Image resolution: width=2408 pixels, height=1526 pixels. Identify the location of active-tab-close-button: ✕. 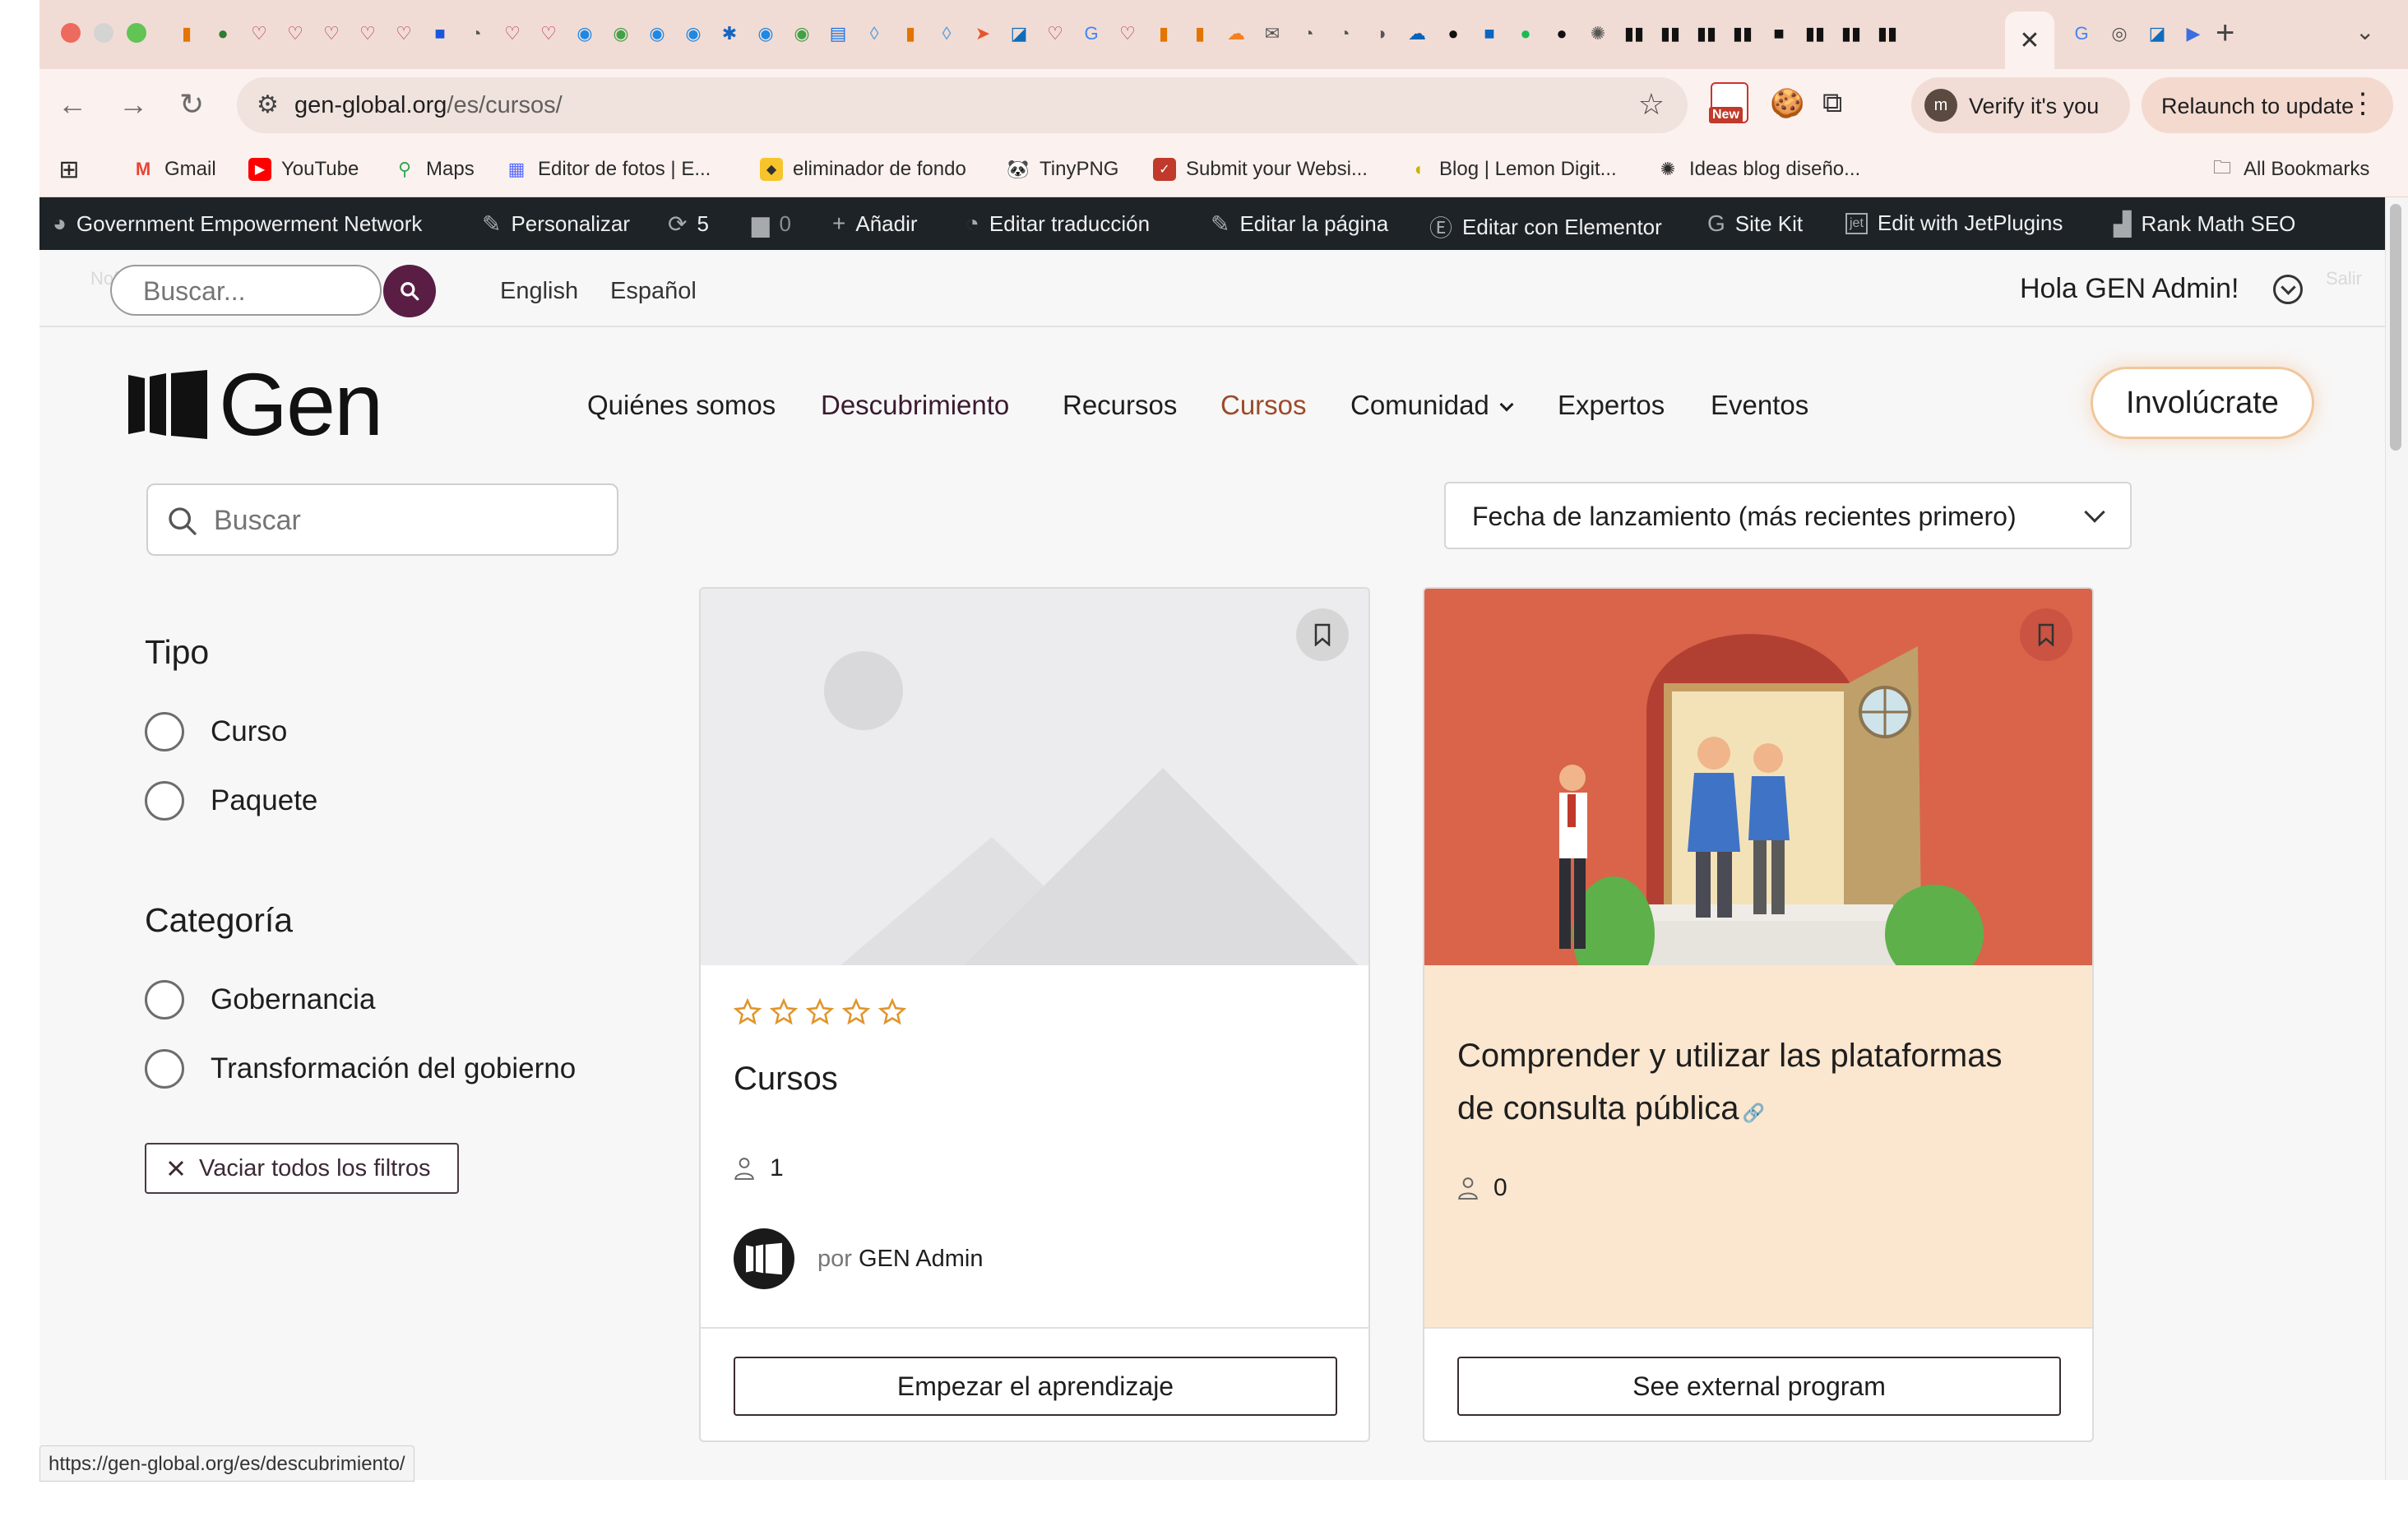
(2029, 40).